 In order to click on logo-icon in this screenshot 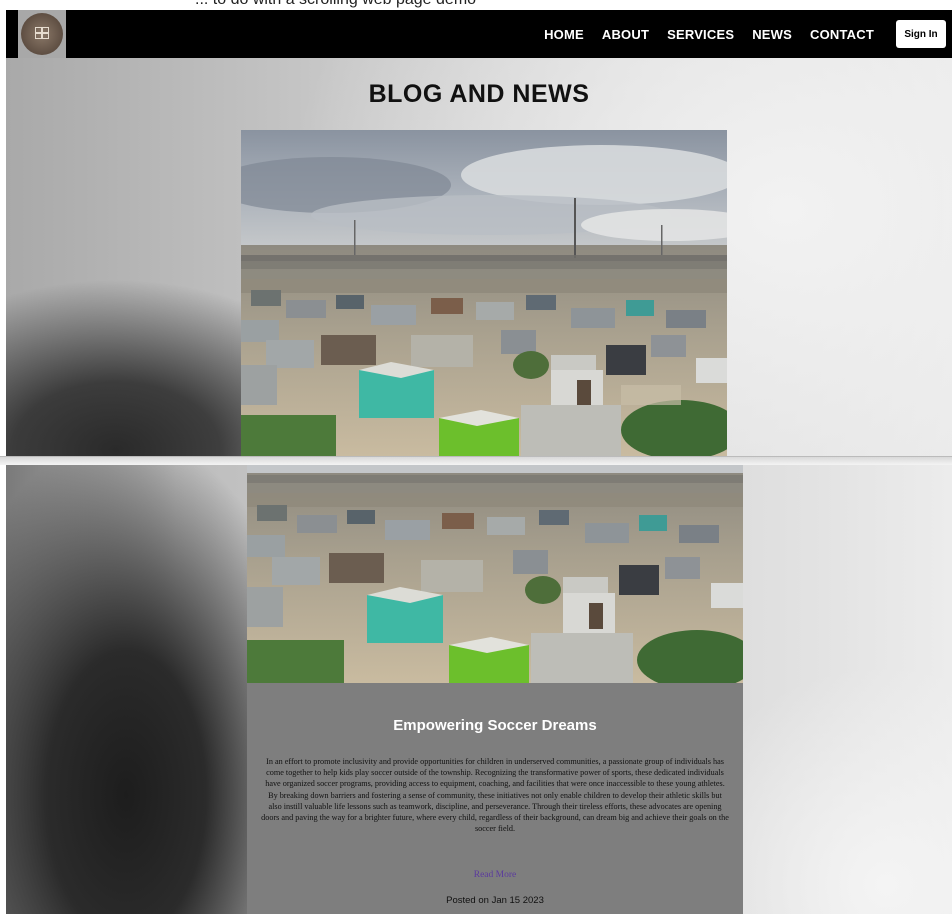, I will do `click(42, 33)`.